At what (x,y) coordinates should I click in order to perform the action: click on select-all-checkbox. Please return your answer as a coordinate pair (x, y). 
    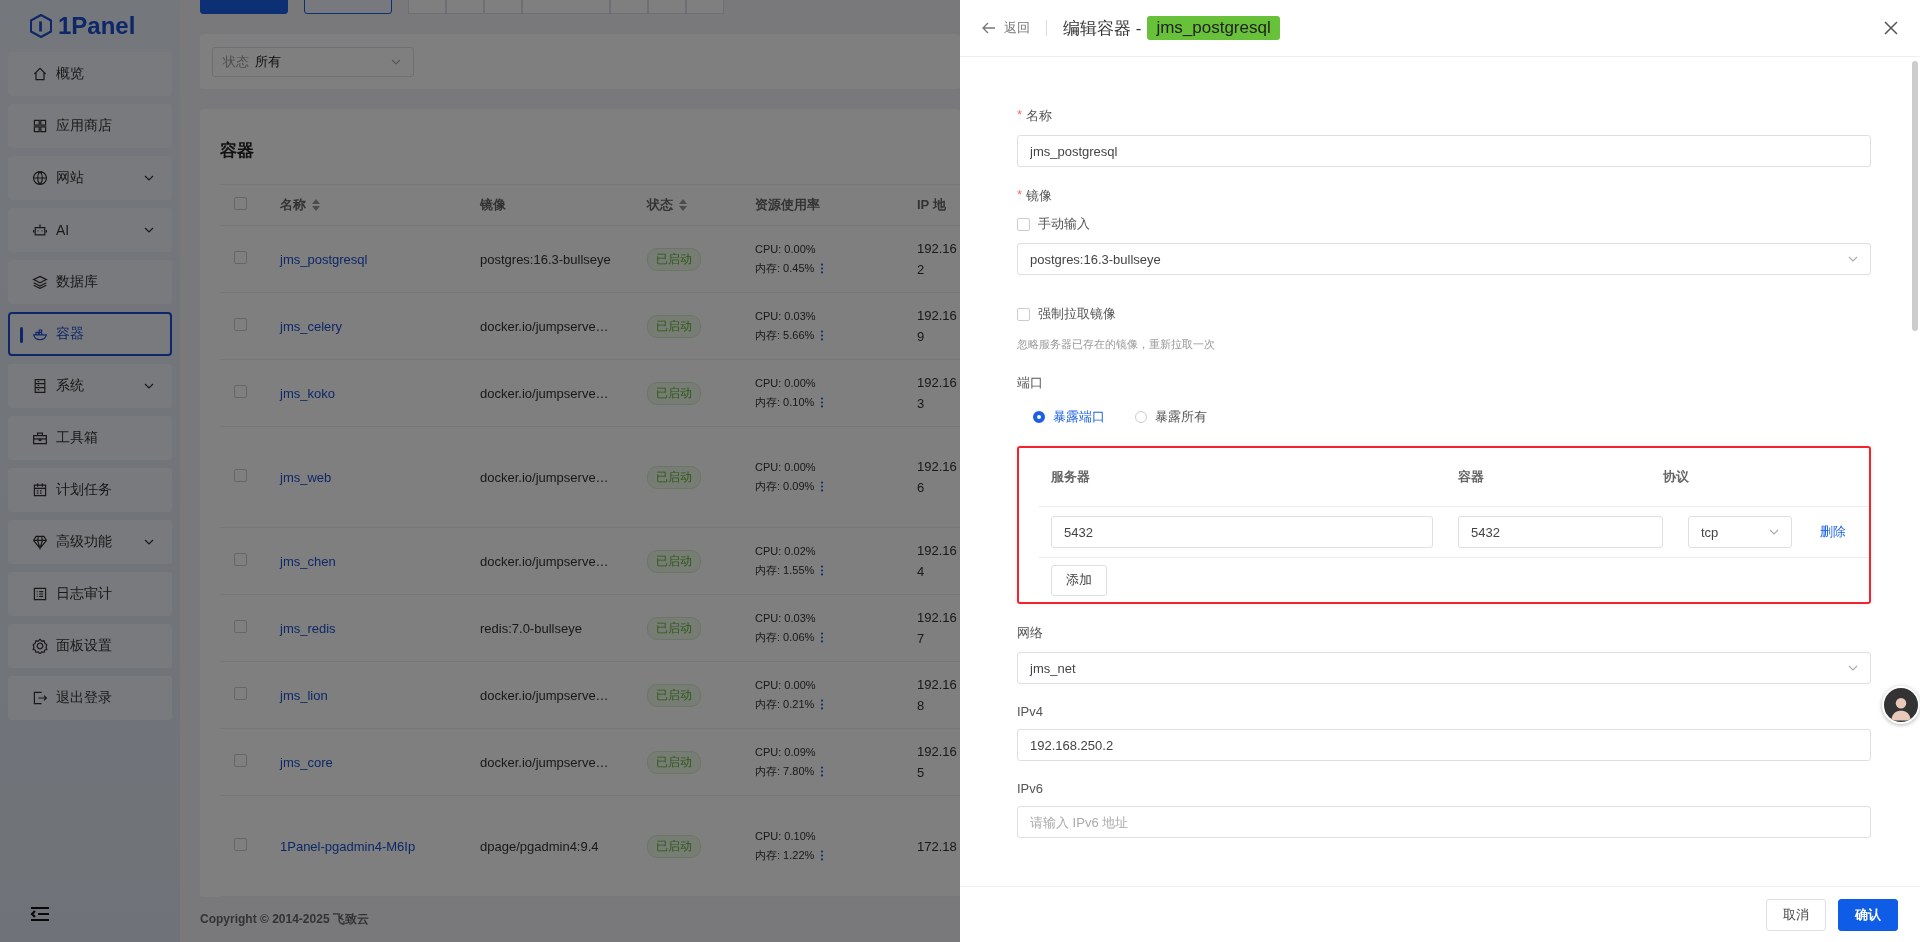
    Looking at the image, I should click on (240, 203).